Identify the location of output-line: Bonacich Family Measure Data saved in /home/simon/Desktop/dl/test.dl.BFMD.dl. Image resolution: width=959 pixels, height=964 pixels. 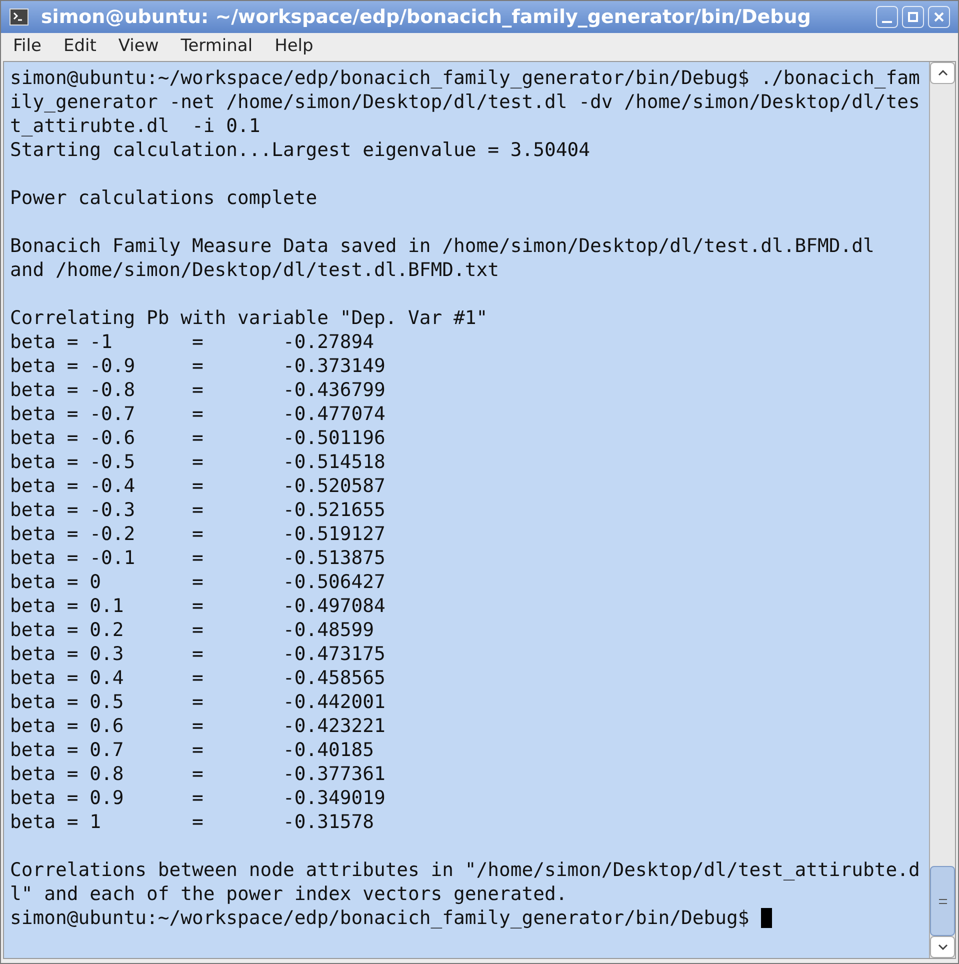
(442, 246).